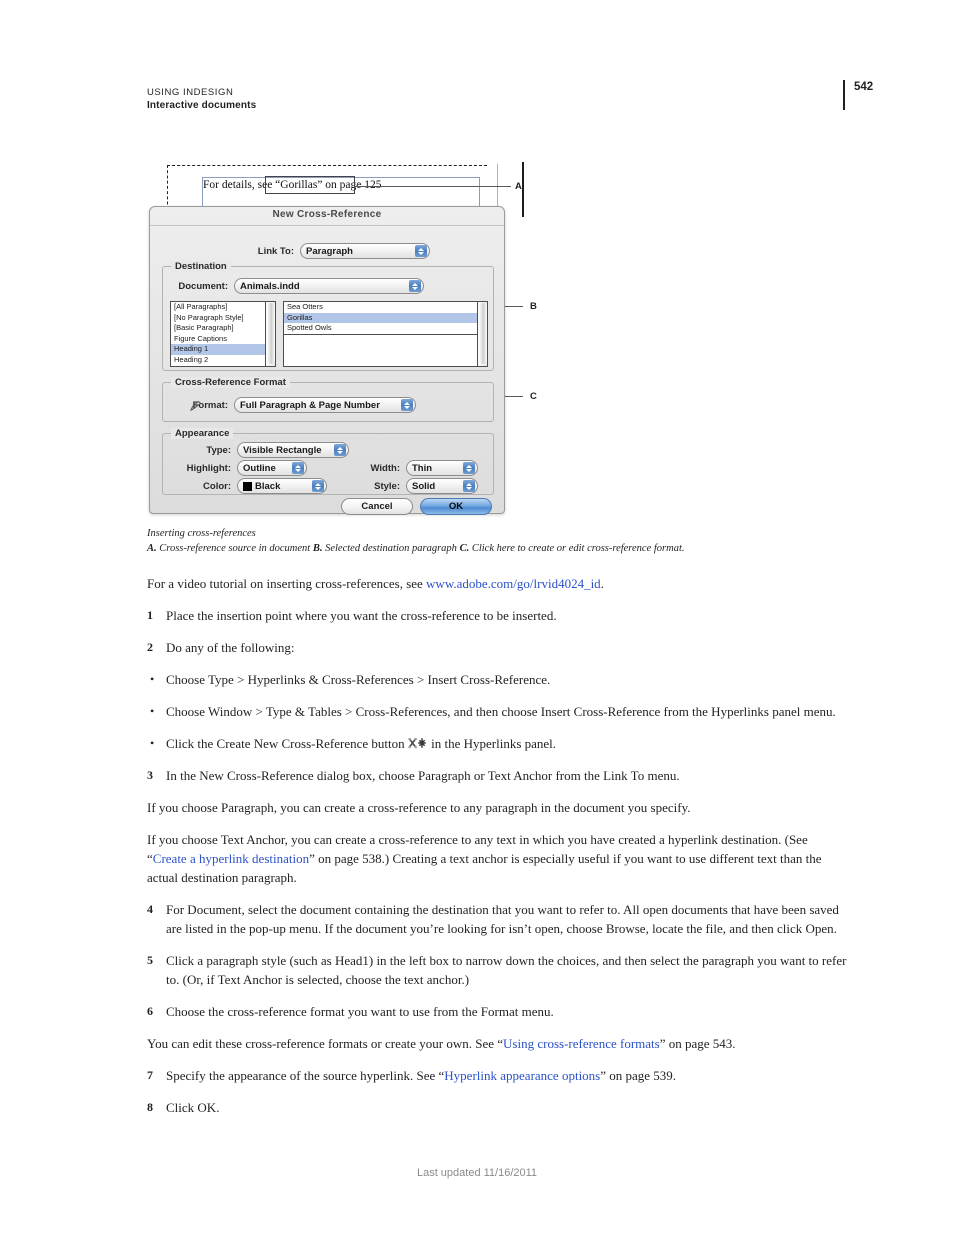 This screenshot has width=954, height=1235. What do you see at coordinates (418, 742) in the screenshot?
I see `create-new-cross-reference-icon` at bounding box center [418, 742].